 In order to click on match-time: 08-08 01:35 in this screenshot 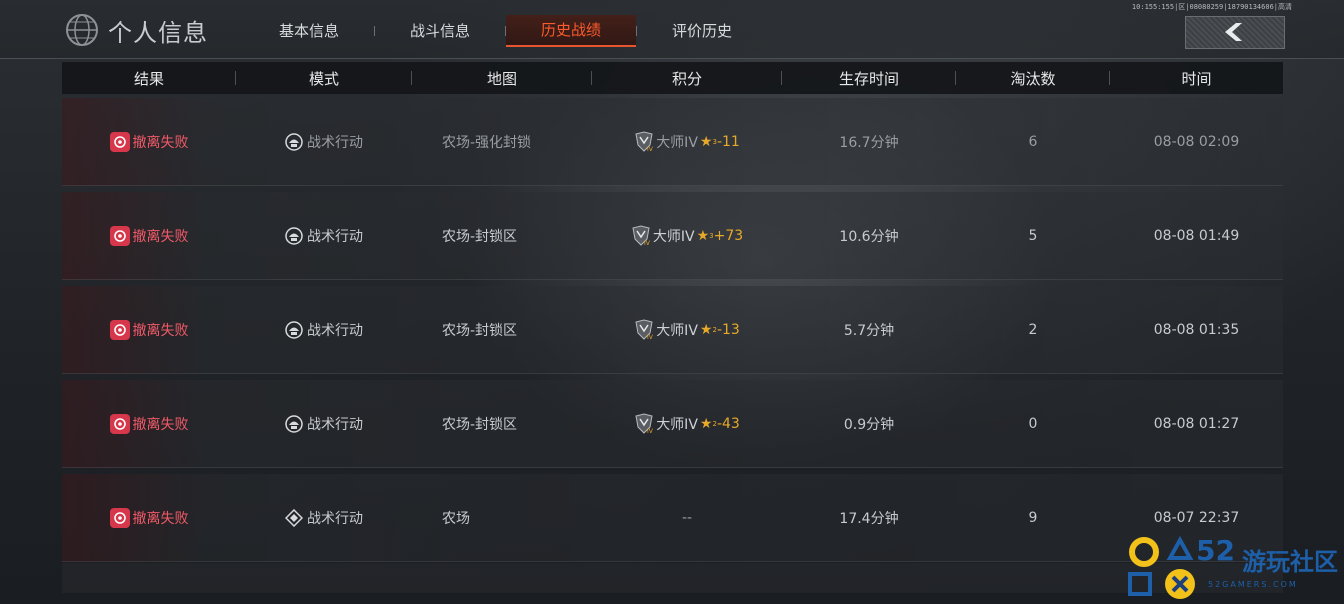, I will do `click(1196, 329)`.